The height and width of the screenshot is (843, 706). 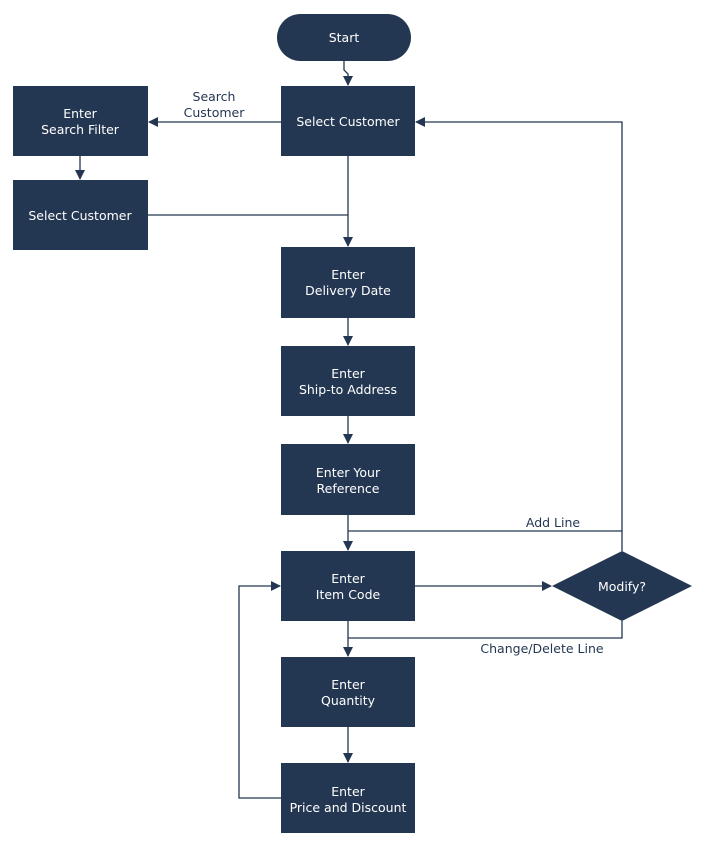 What do you see at coordinates (485, 630) in the screenshot?
I see `edge-change-delete-line` at bounding box center [485, 630].